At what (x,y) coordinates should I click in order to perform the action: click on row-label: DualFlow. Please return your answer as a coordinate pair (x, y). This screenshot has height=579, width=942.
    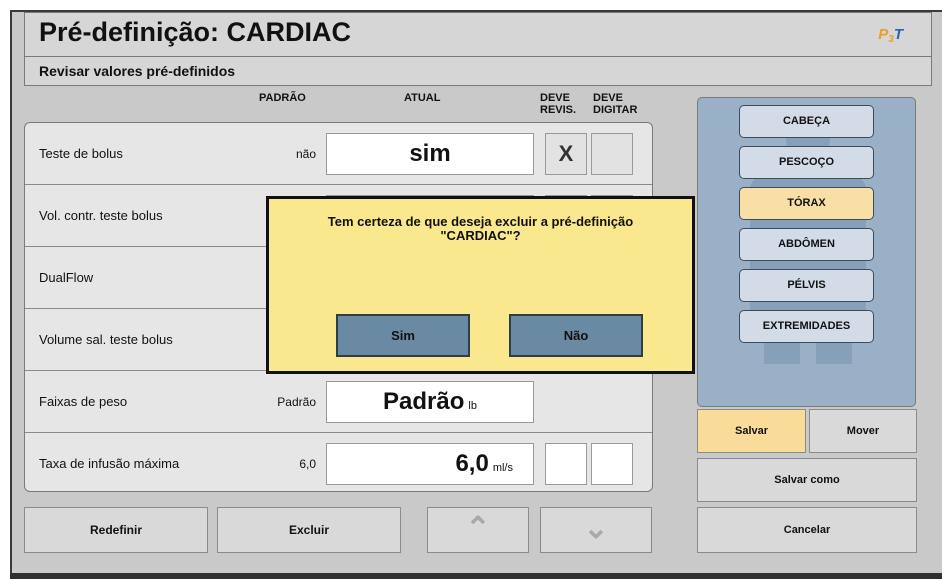
    Looking at the image, I should click on (66, 277).